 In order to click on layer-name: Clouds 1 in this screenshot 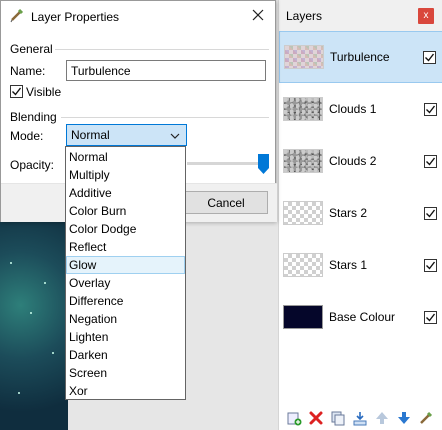, I will do `click(353, 109)`.